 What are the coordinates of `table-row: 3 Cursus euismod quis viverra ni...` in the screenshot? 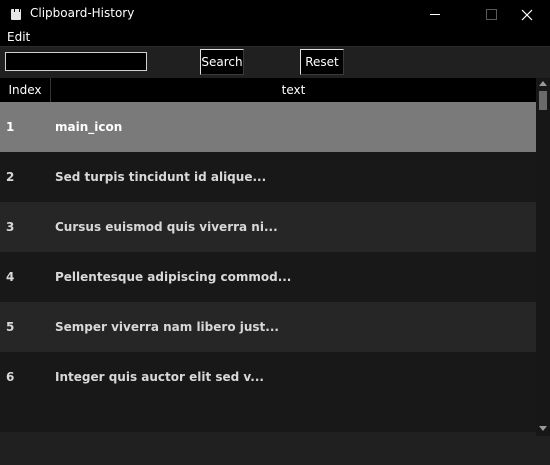 It's located at (268, 227).